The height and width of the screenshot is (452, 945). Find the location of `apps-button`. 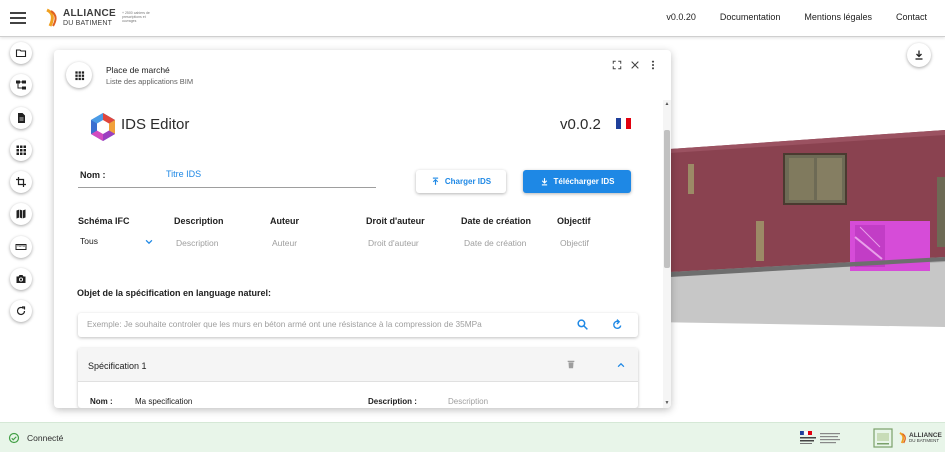

apps-button is located at coordinates (21, 149).